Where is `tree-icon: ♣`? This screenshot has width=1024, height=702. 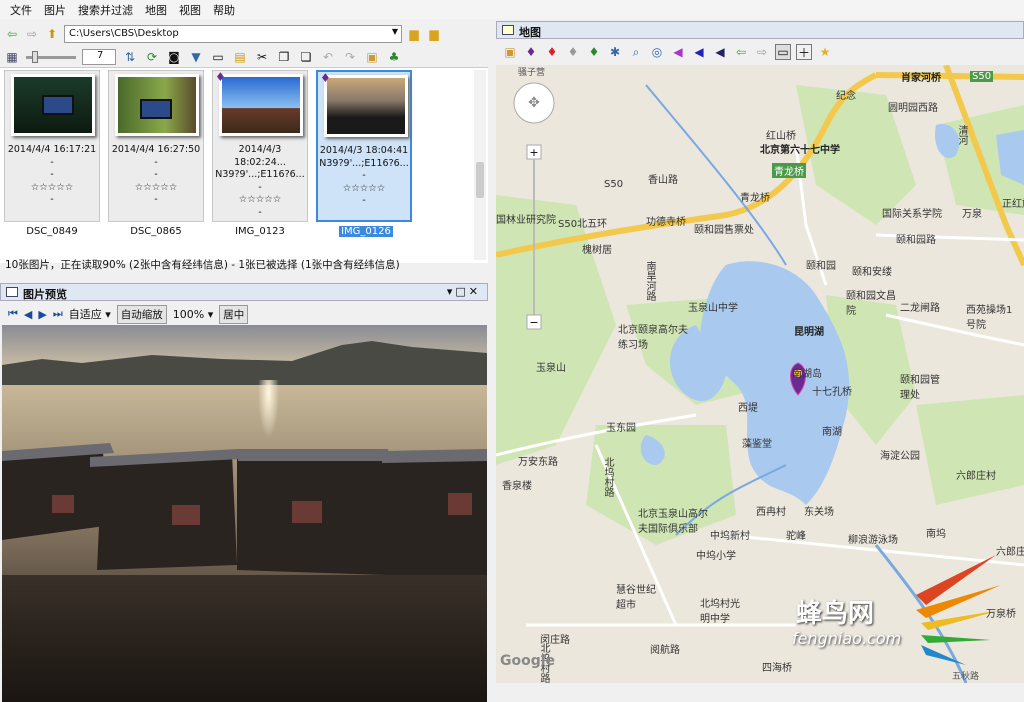 tree-icon: ♣ is located at coordinates (394, 57).